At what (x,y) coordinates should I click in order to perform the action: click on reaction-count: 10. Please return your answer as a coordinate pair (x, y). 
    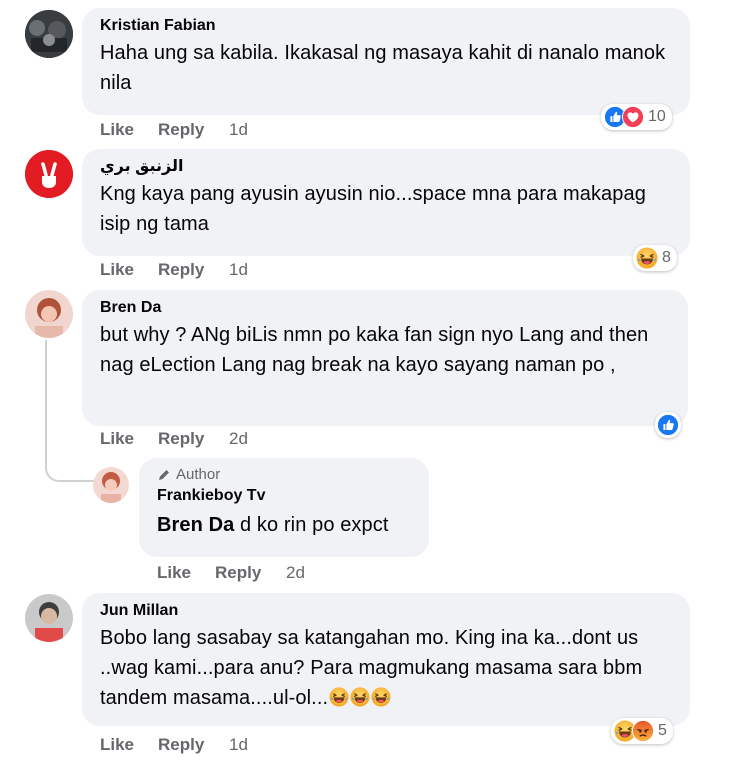
    Looking at the image, I should click on (657, 116).